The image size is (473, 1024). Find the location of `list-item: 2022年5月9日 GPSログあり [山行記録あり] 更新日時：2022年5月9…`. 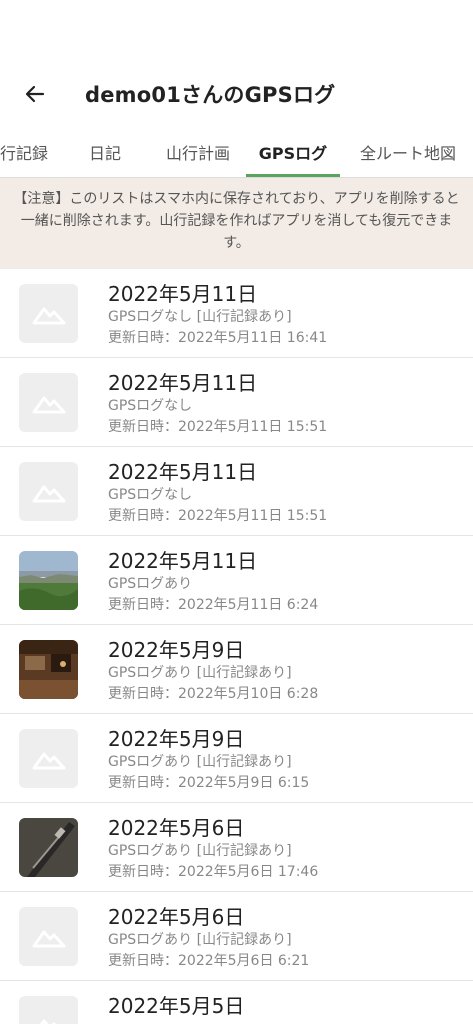

list-item: 2022年5月9日 GPSログあり [山行記録あり] 更新日時：2022年5月9… is located at coordinates (236, 758).